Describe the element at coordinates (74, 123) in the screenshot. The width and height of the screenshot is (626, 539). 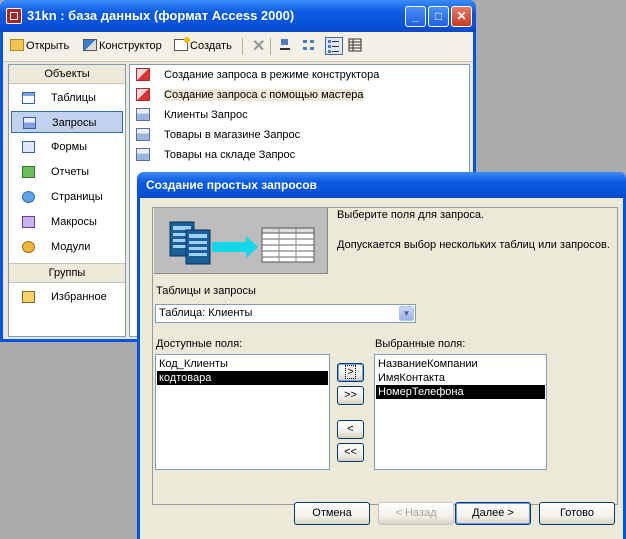
I see `nav-item-label: Запросы` at that location.